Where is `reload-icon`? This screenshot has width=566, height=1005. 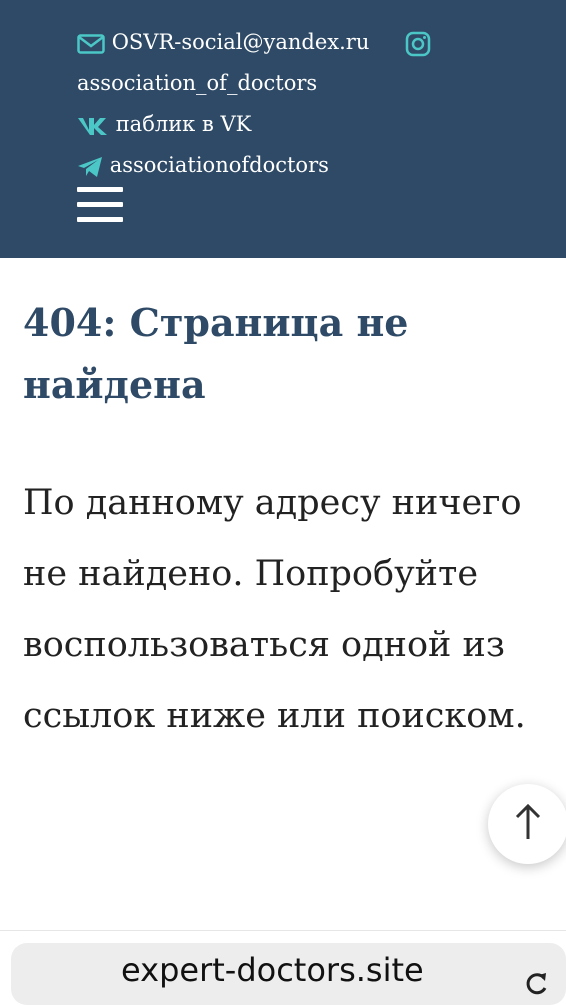 reload-icon is located at coordinates (537, 984).